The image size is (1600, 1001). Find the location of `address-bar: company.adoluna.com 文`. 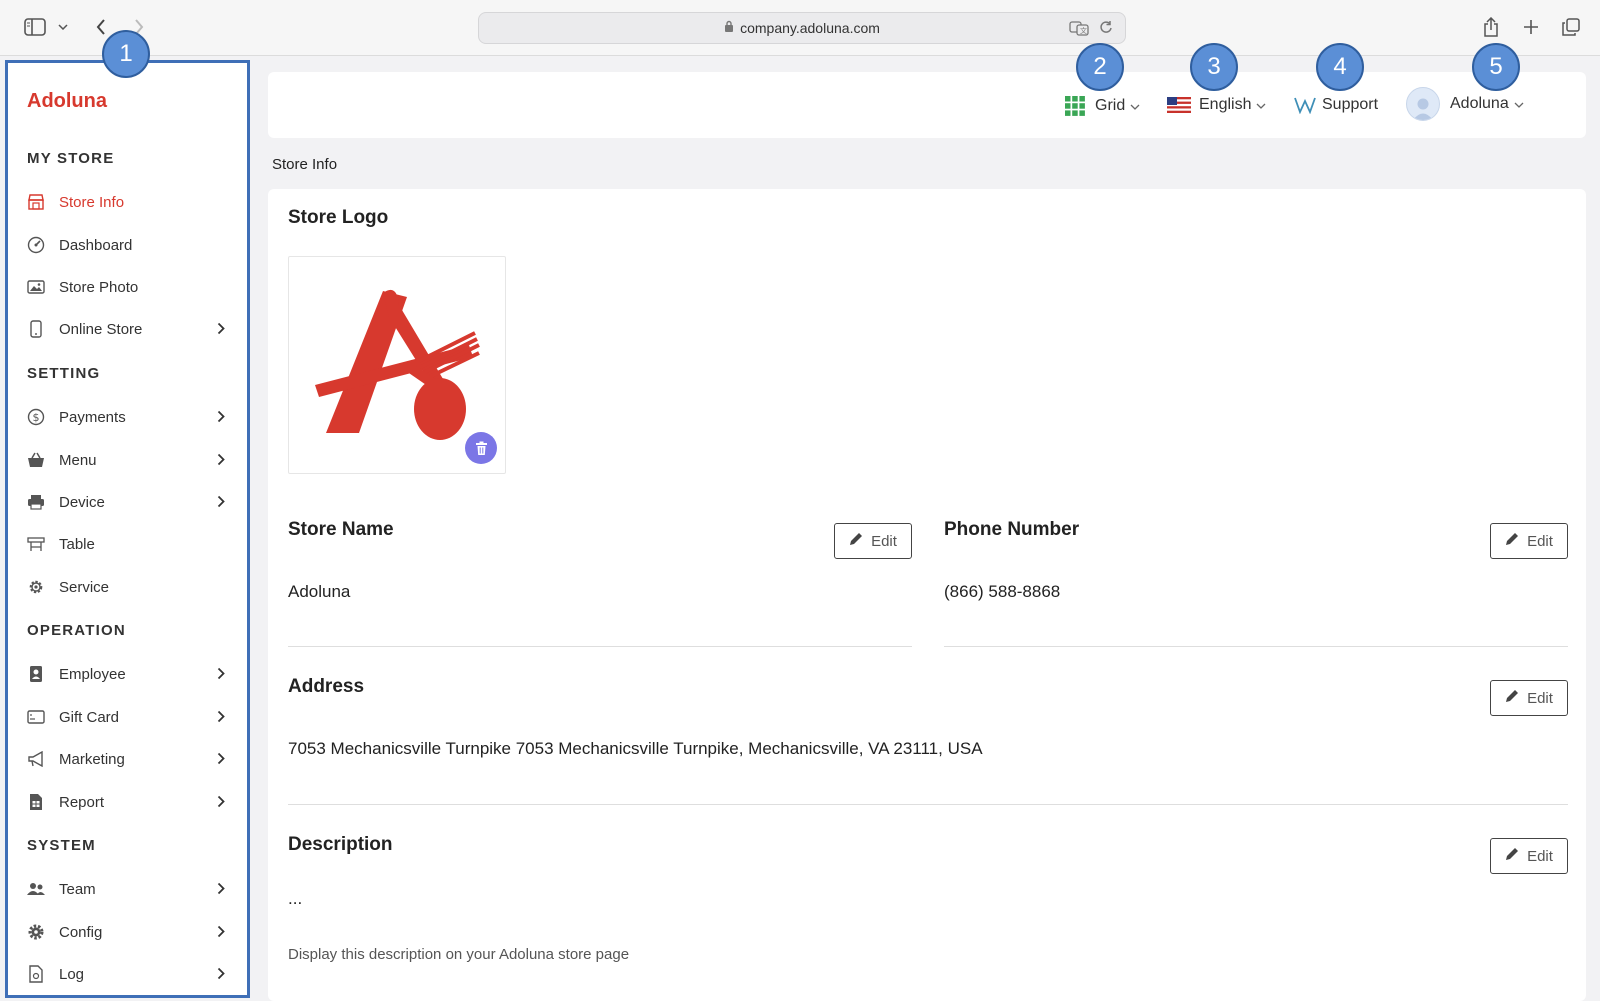

address-bar: company.adoluna.com 文 is located at coordinates (802, 28).